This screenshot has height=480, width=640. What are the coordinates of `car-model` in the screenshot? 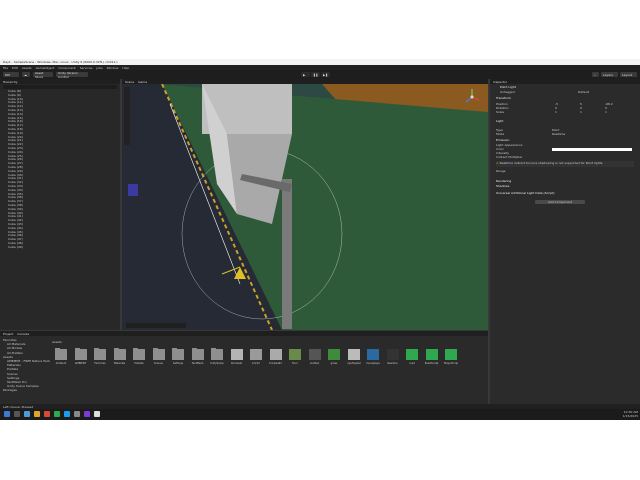 It's located at (133, 190).